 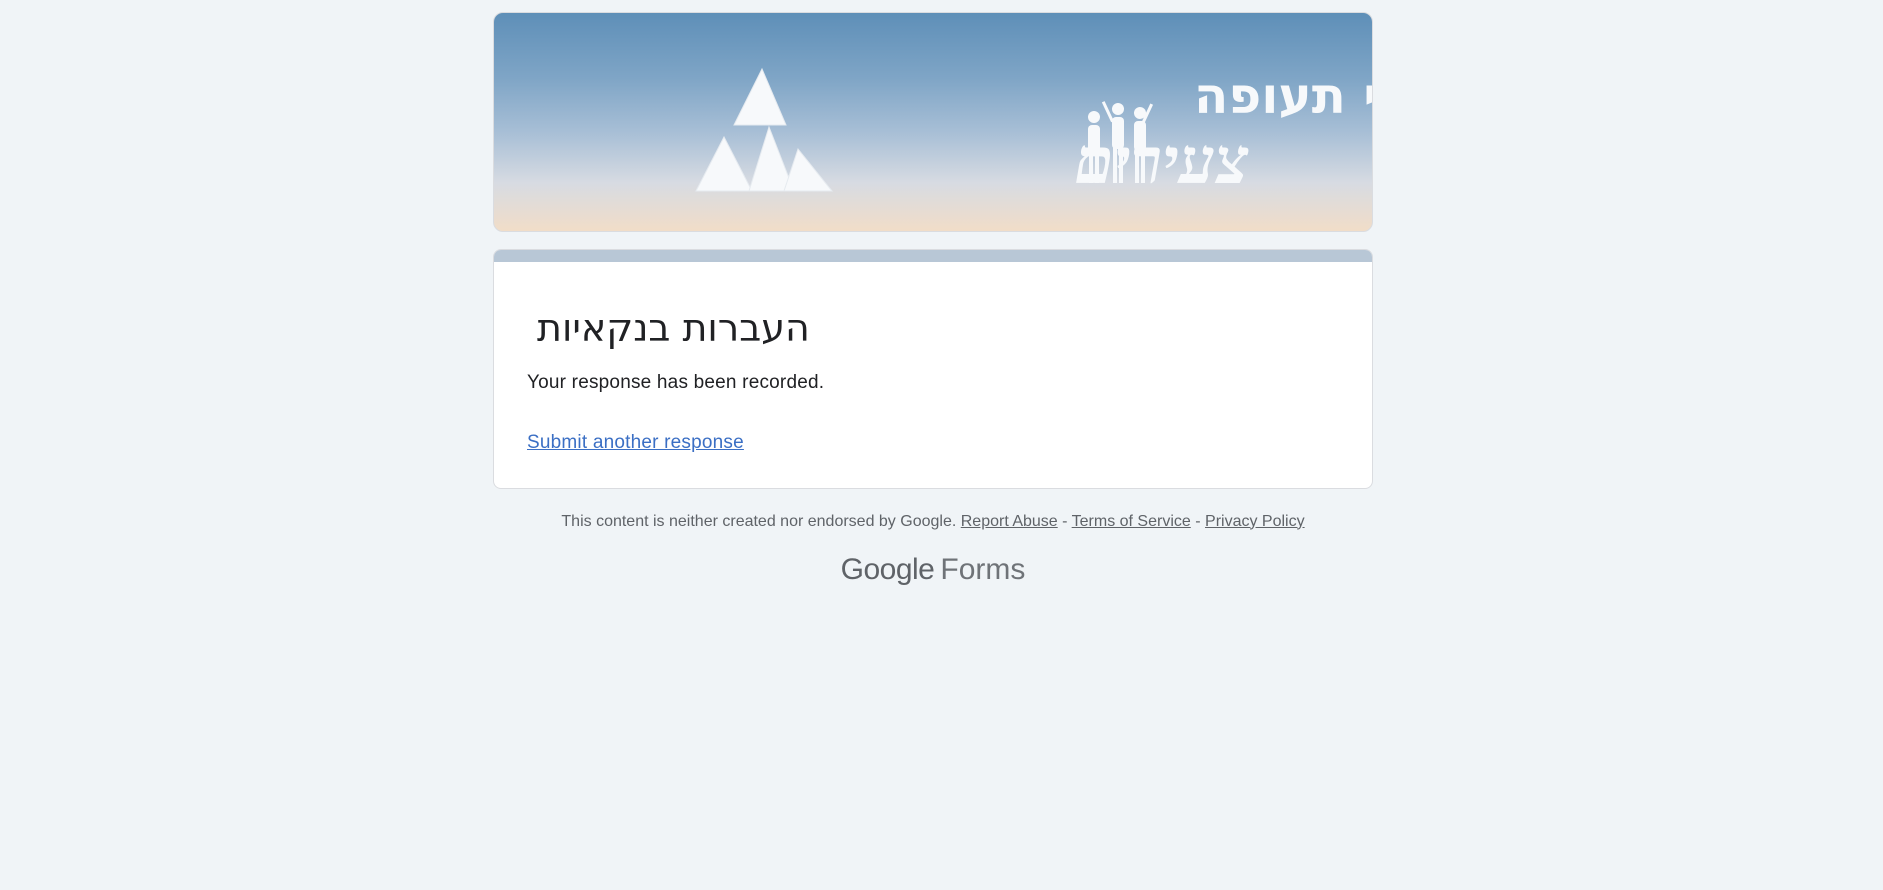 What do you see at coordinates (1283, 96) in the screenshot?
I see `banner-title-line1: קשרי תעופה` at bounding box center [1283, 96].